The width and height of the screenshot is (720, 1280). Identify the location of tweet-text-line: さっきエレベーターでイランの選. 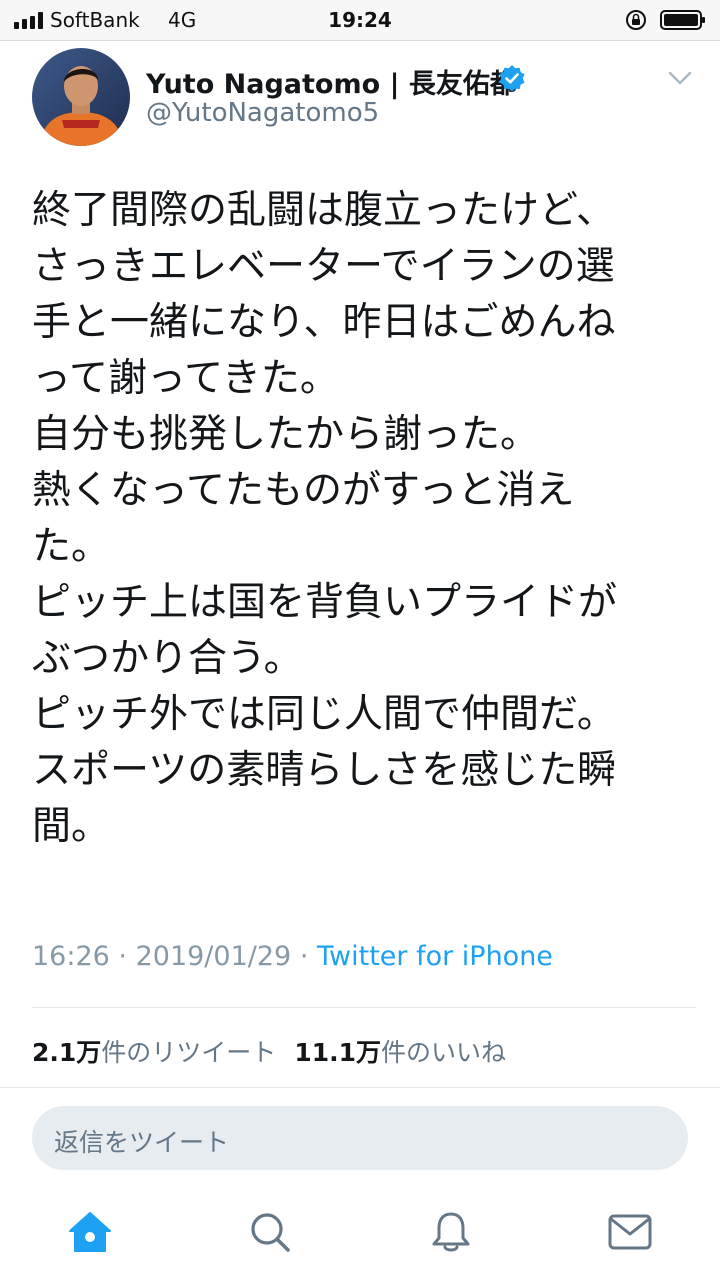
(323, 266).